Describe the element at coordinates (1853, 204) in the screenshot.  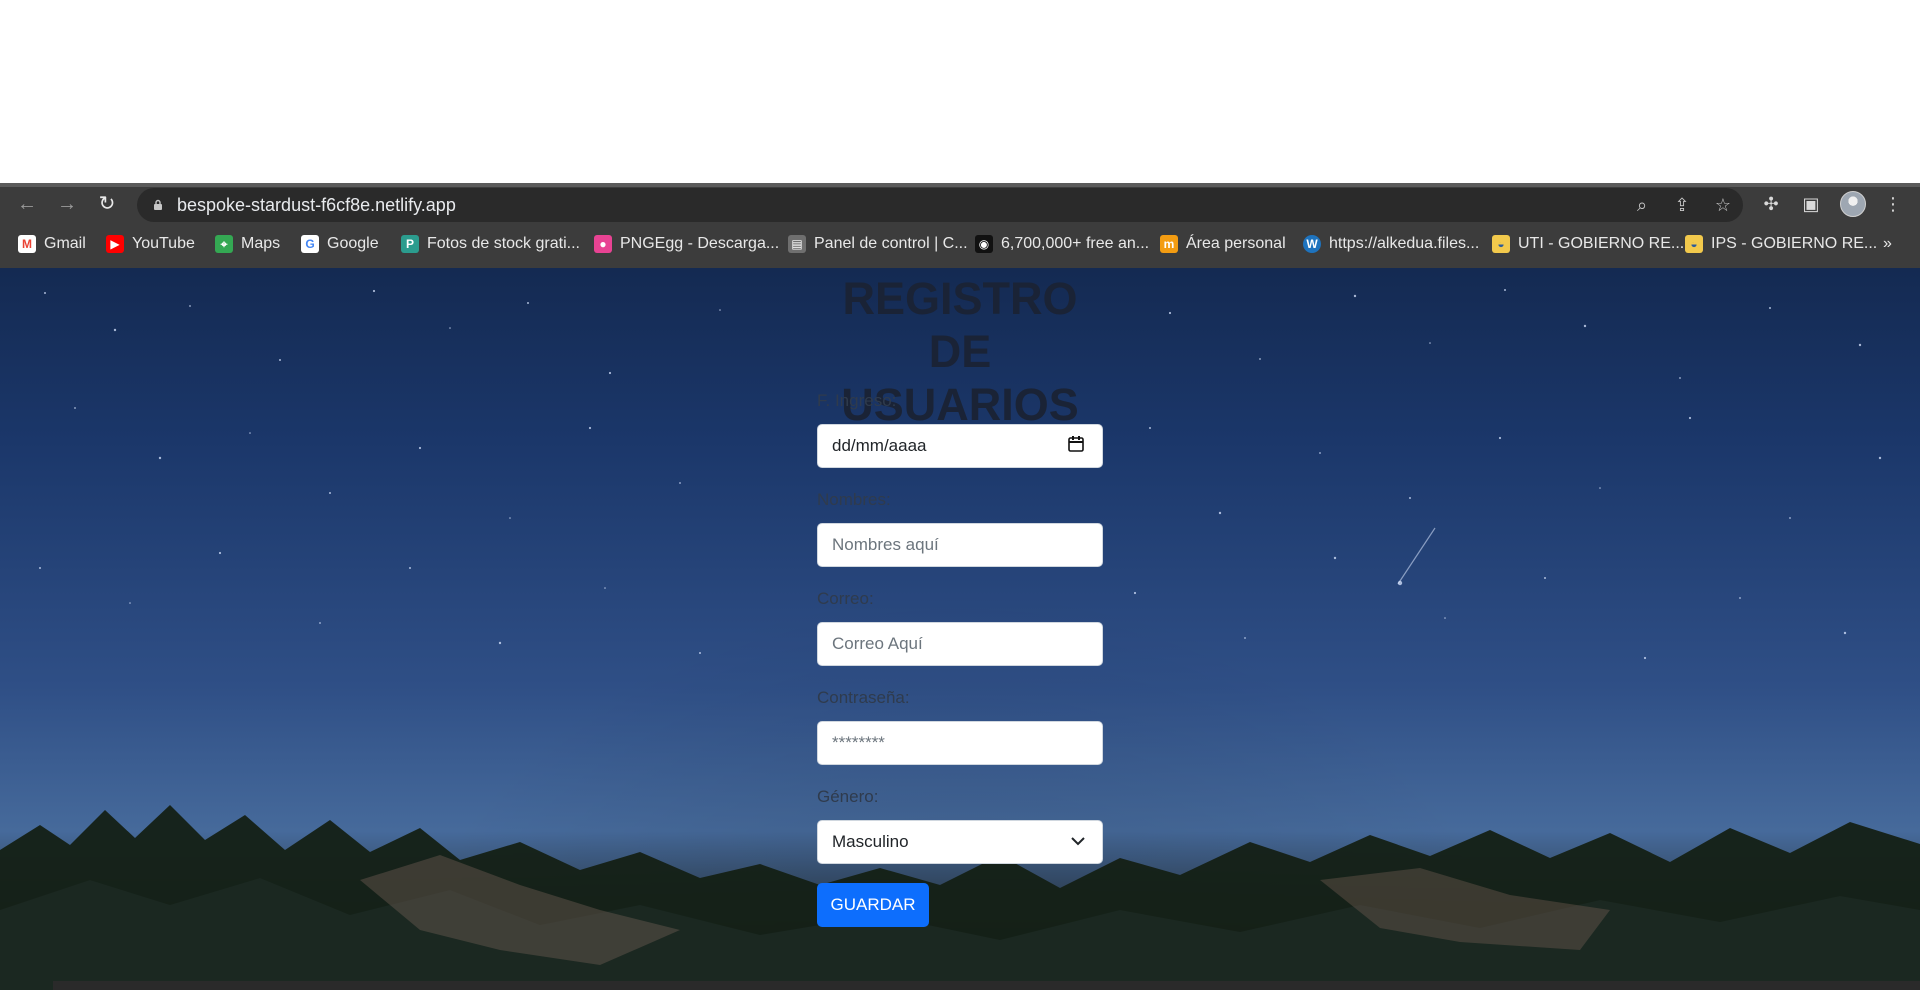
I see `profile-avatar` at that location.